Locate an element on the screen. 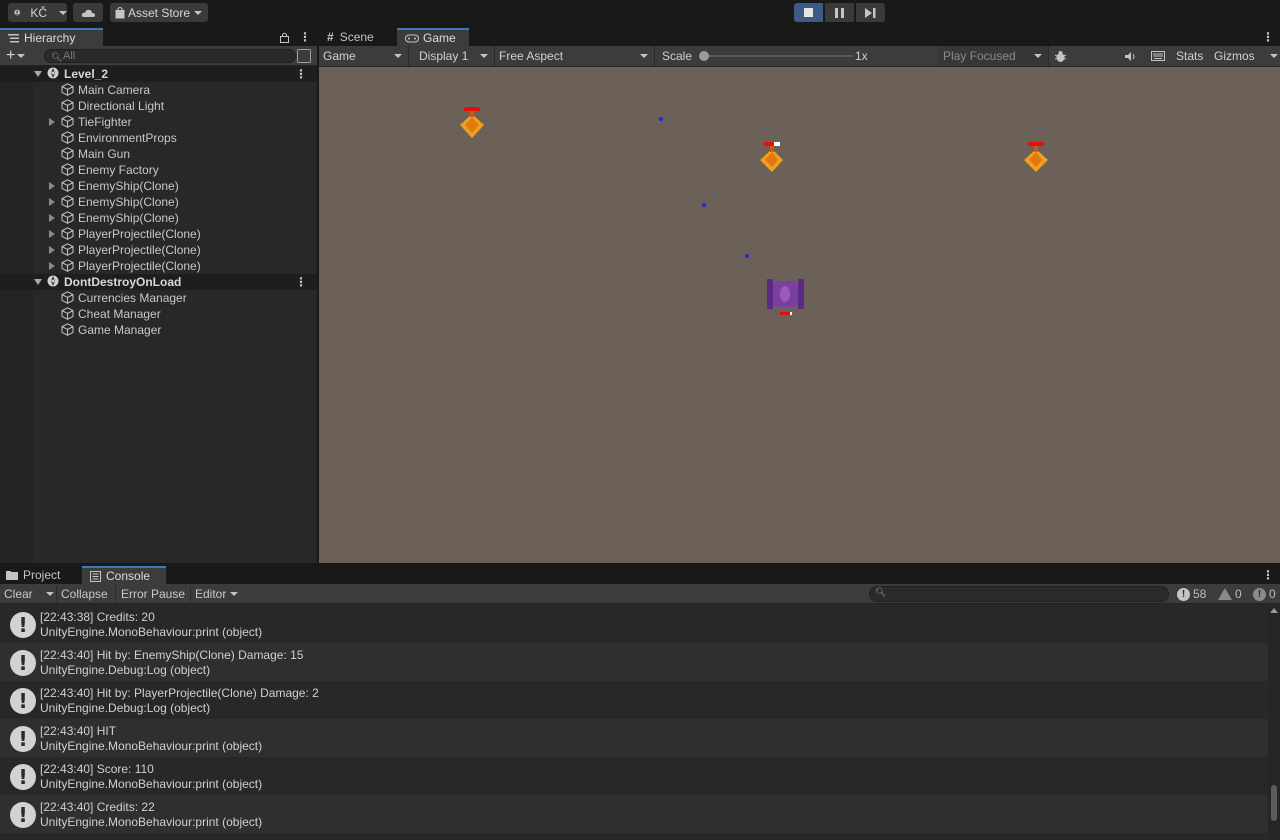  search-placeholder: All is located at coordinates (69, 56).